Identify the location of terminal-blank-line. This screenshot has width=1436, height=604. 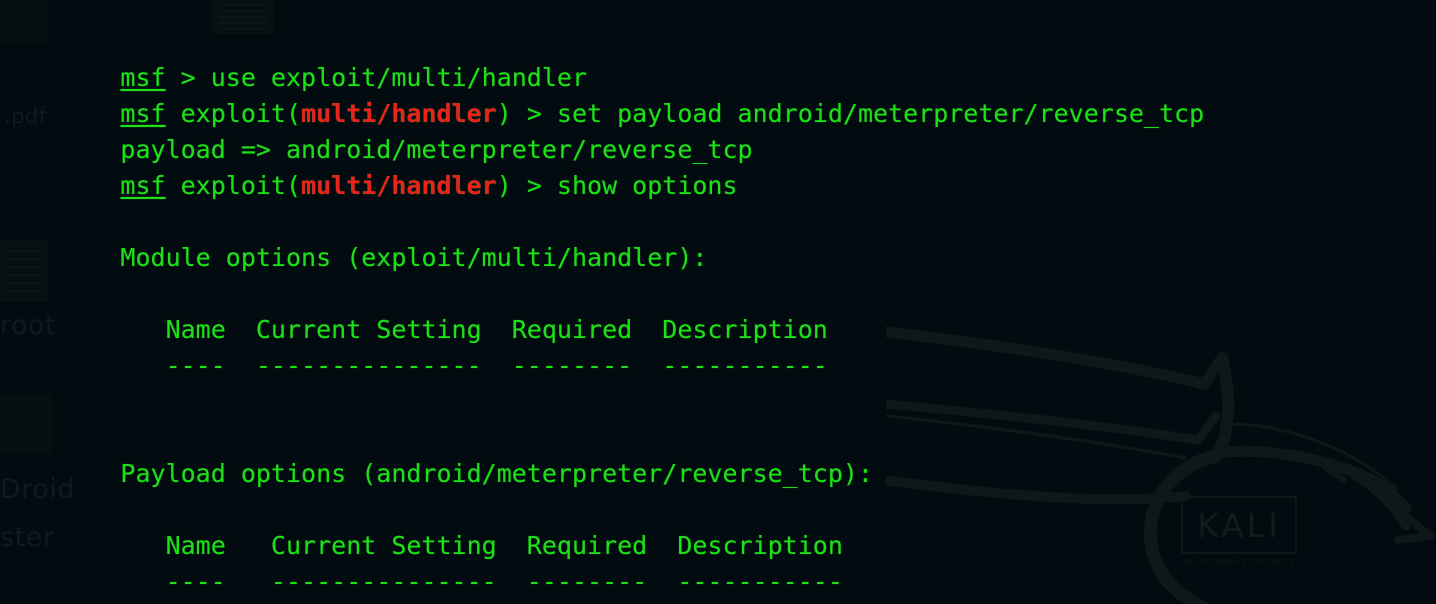
(718, 402).